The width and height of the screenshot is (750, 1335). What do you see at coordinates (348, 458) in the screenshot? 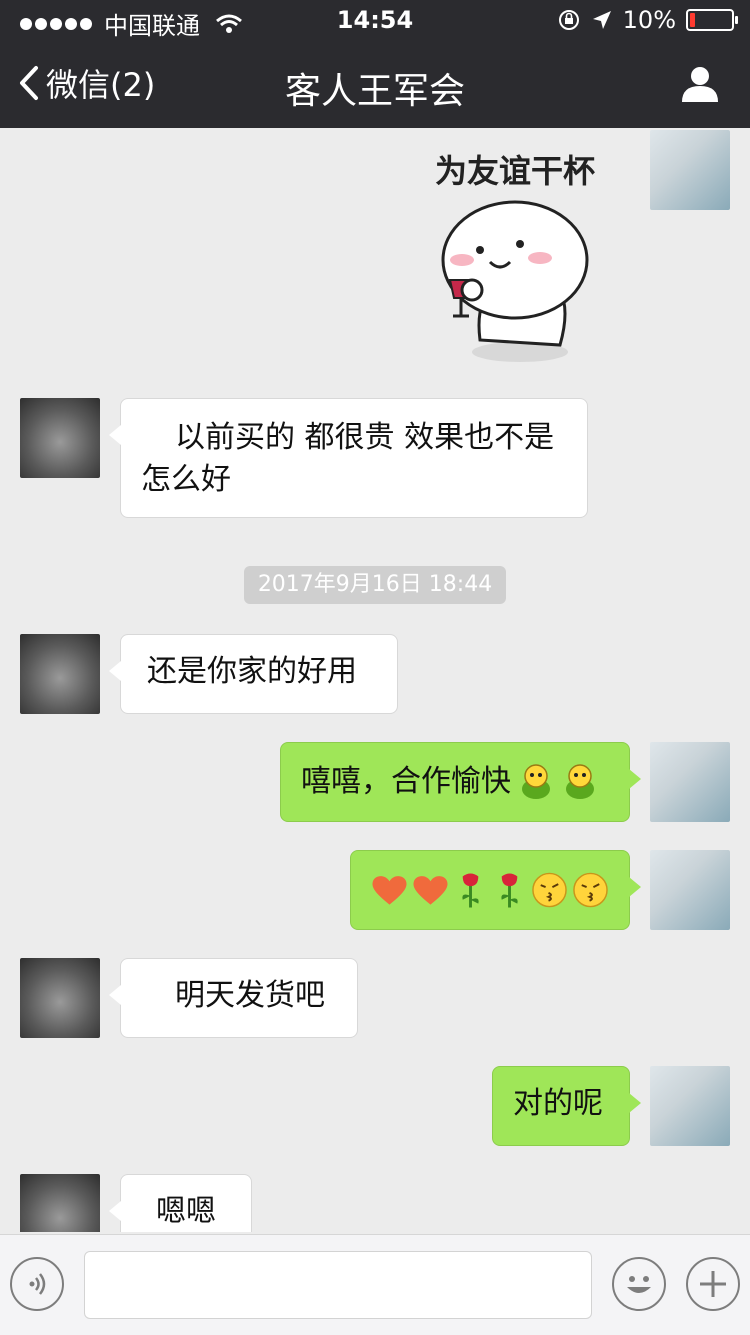
I see `incoming-message: 以前买的 都很贵 效果也不是怎么好` at bounding box center [348, 458].